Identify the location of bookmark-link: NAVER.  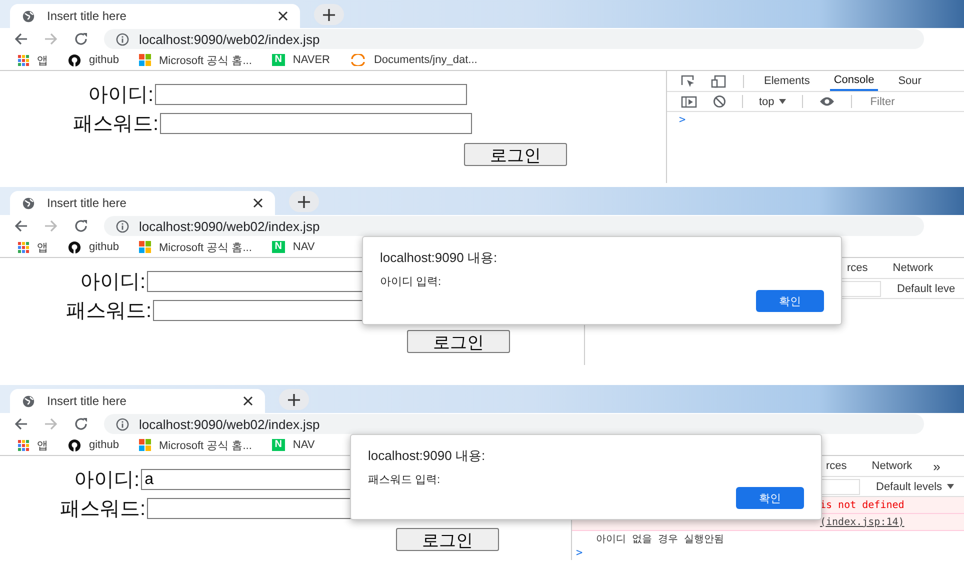
(311, 60).